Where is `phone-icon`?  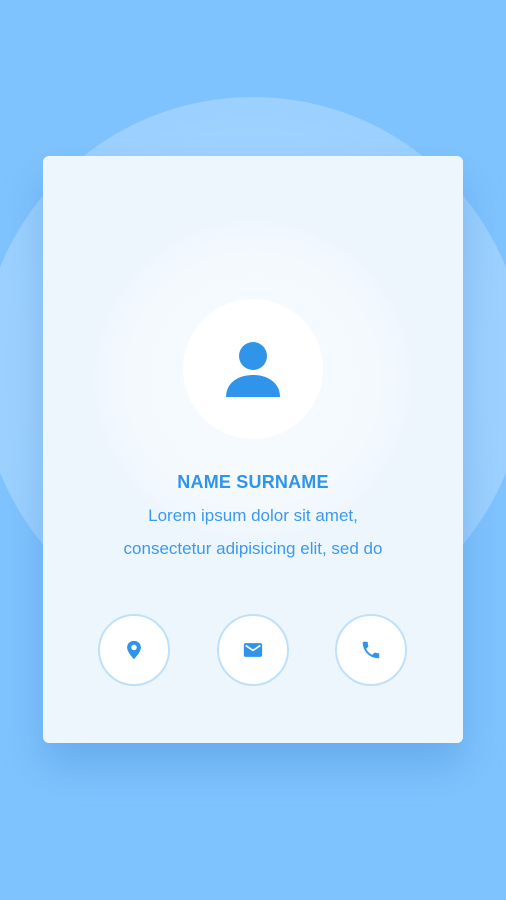
phone-icon is located at coordinates (371, 650).